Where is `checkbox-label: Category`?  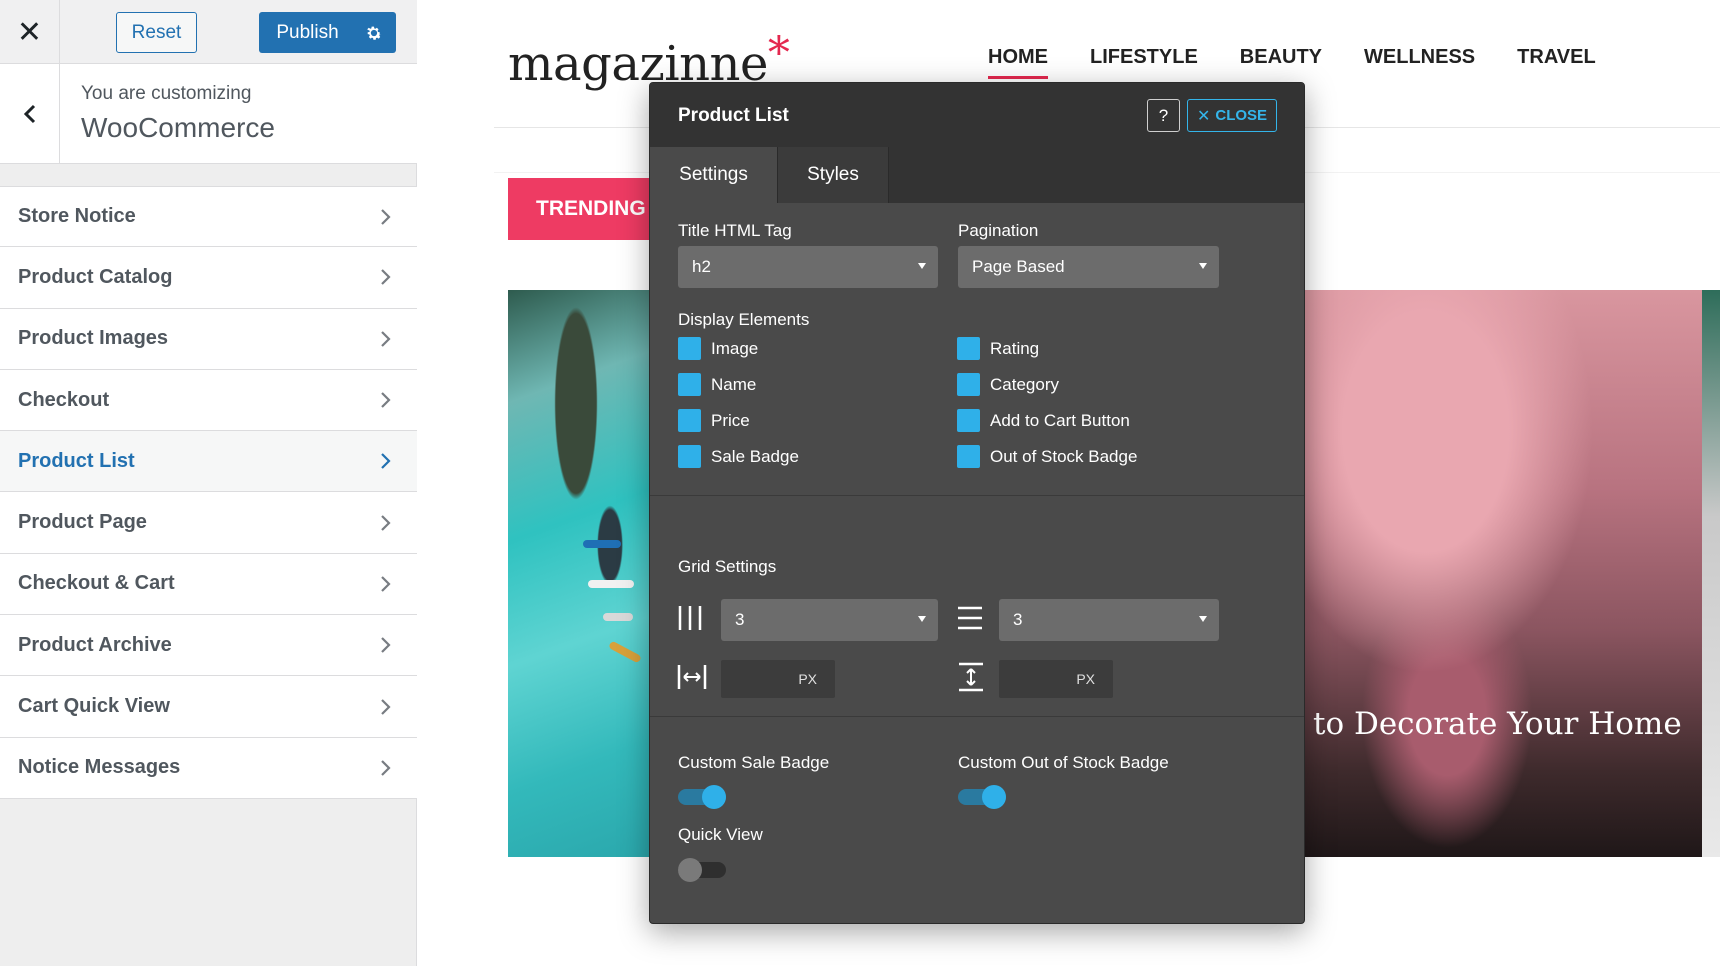 checkbox-label: Category is located at coordinates (1024, 384).